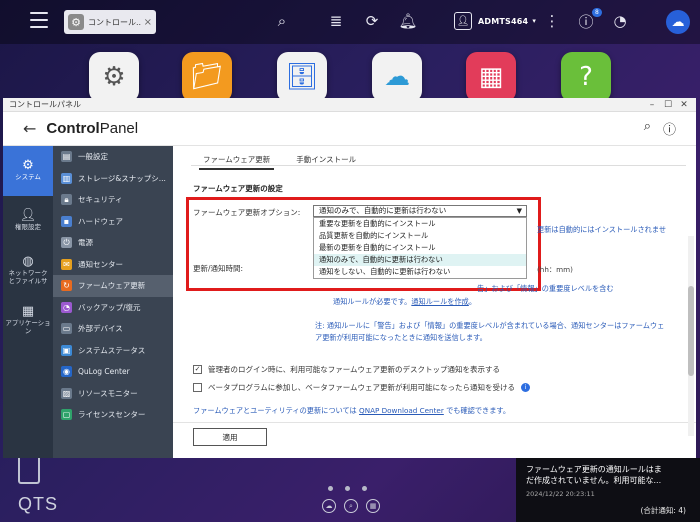 This screenshot has height=522, width=700. Describe the element at coordinates (602, 229) in the screenshot. I see `auto-install-note: 更新は自動的にはインストールされませ` at that location.